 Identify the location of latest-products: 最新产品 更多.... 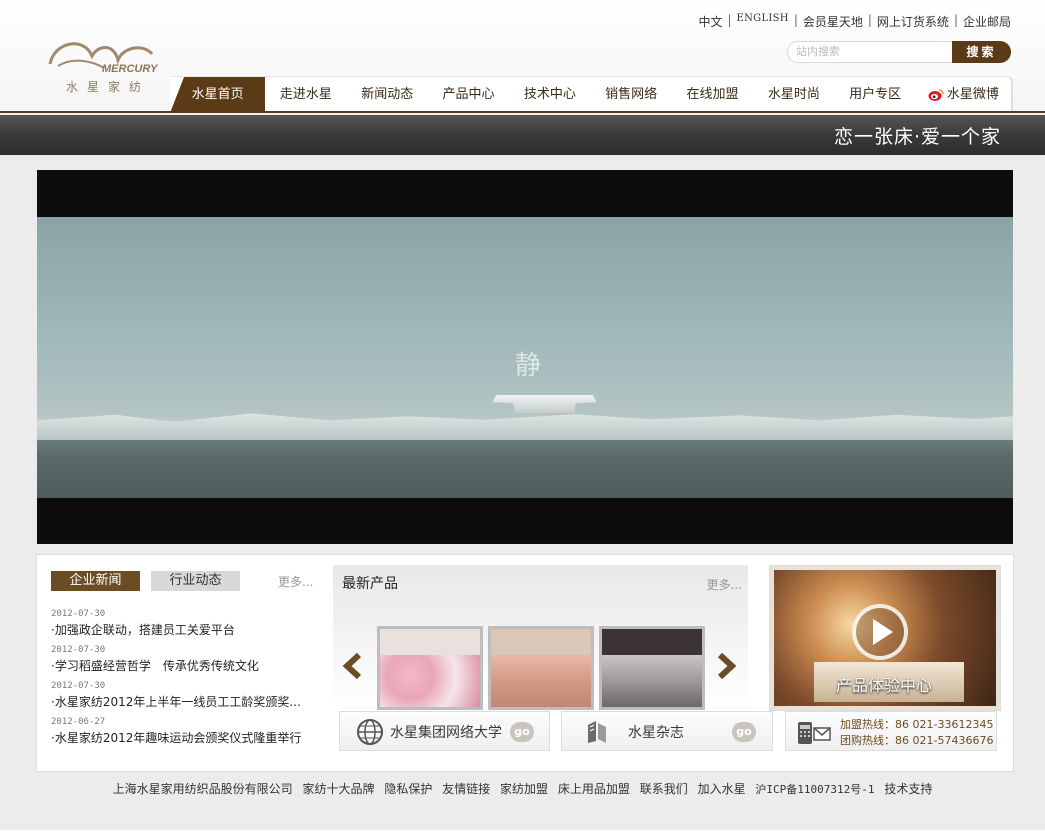
(540, 638).